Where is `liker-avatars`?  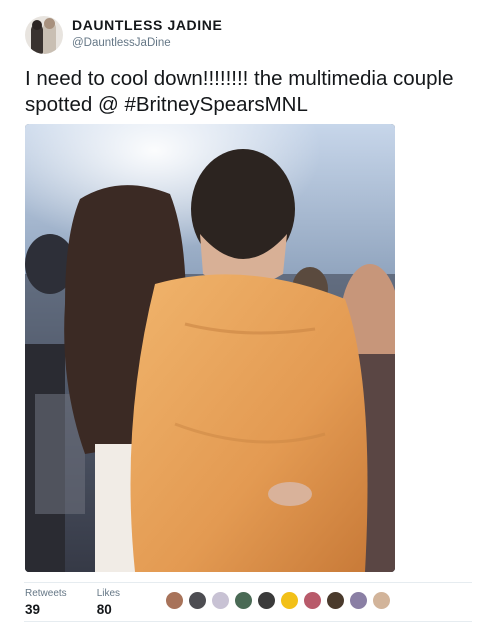 liker-avatars is located at coordinates (280, 600).